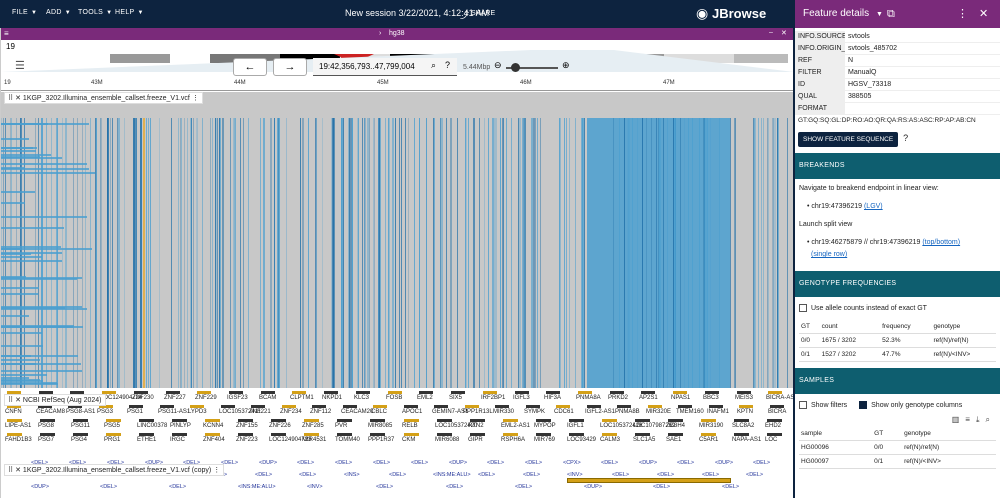  What do you see at coordinates (711, 426) in the screenshot?
I see `gene-label: MIR3190` at bounding box center [711, 426].